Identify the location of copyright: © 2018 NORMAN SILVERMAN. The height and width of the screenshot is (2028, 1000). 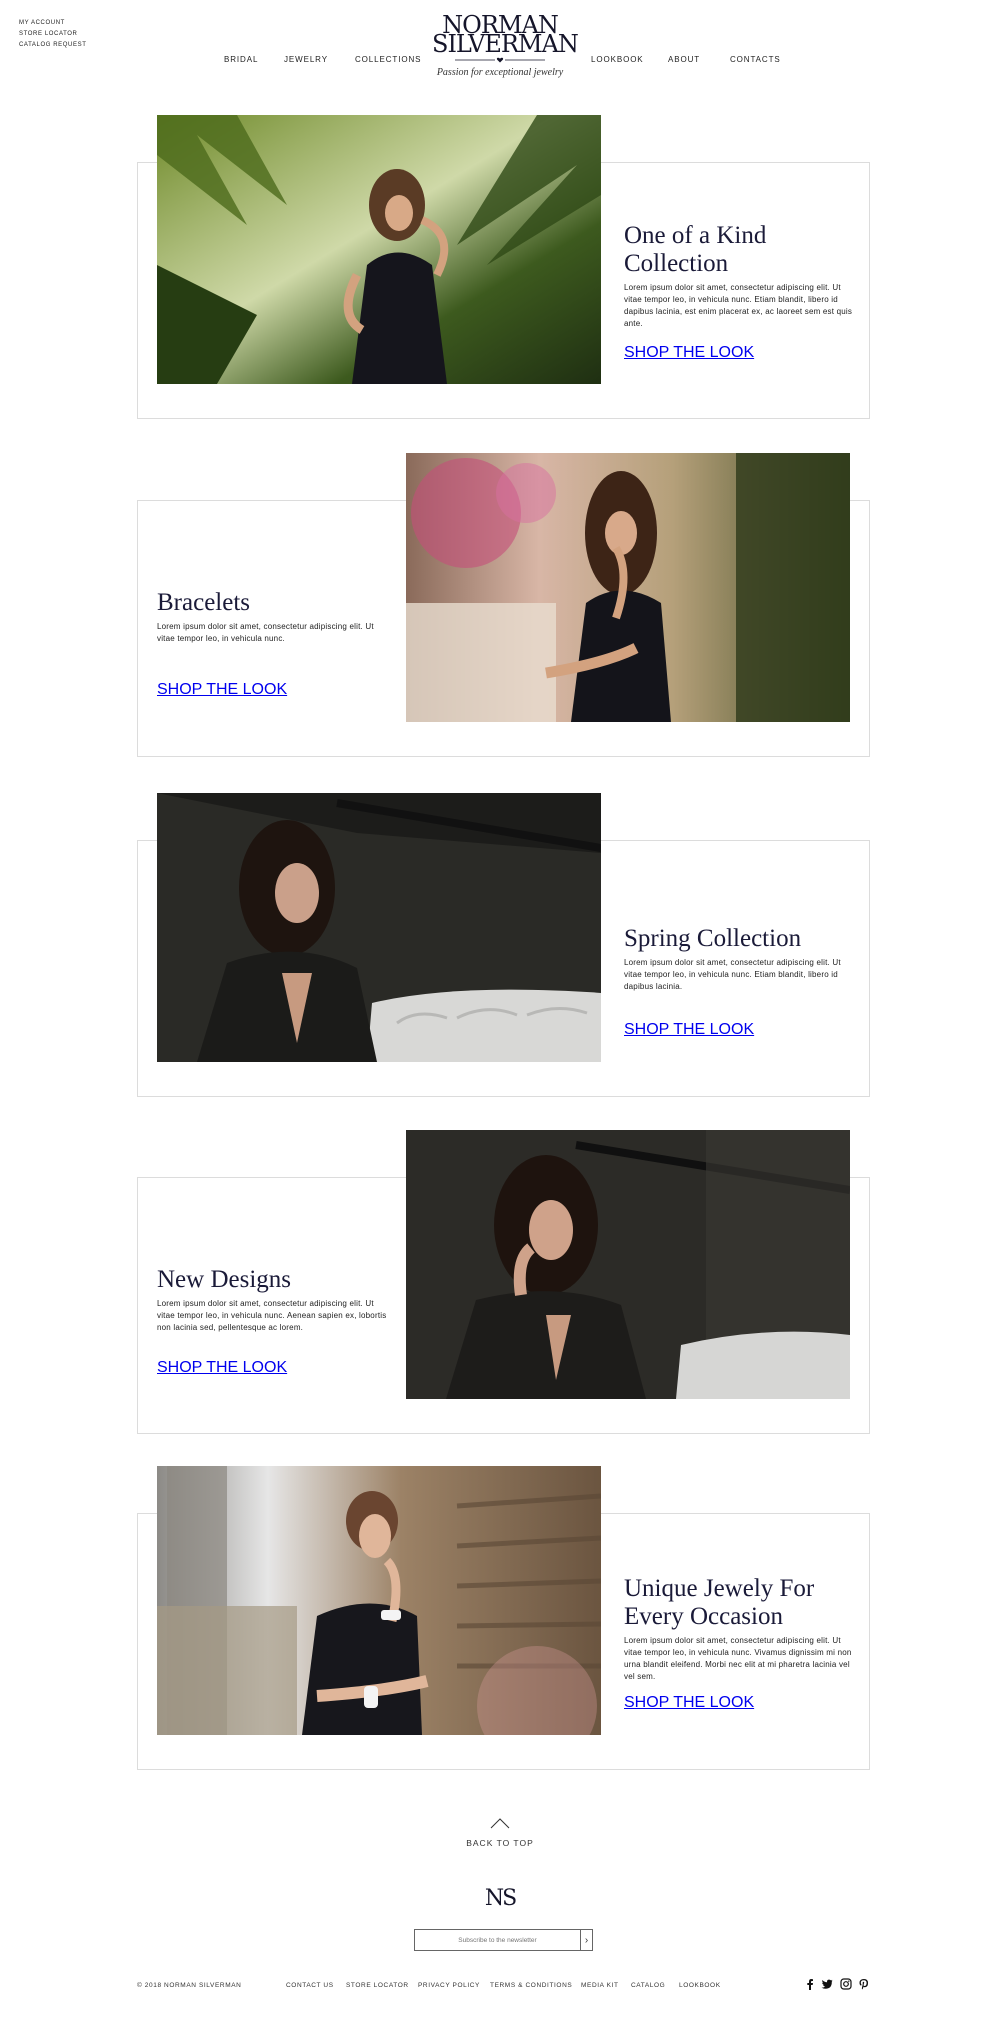
(189, 1985).